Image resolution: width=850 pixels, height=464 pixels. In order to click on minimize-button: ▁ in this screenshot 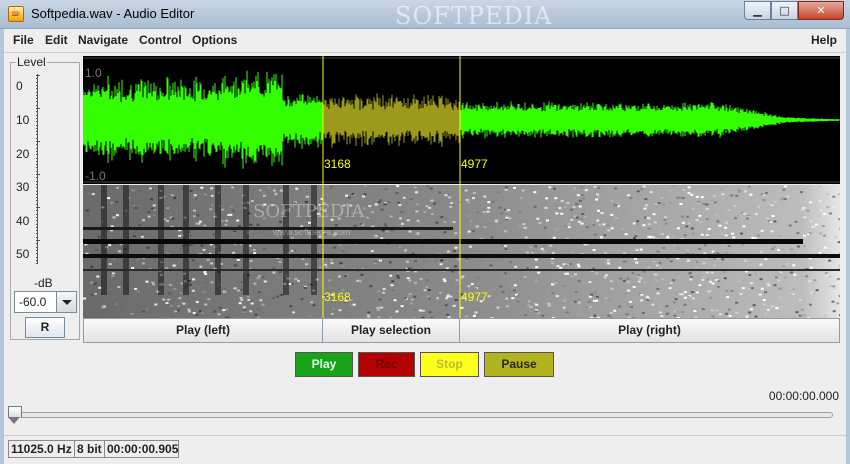, I will do `click(757, 10)`.